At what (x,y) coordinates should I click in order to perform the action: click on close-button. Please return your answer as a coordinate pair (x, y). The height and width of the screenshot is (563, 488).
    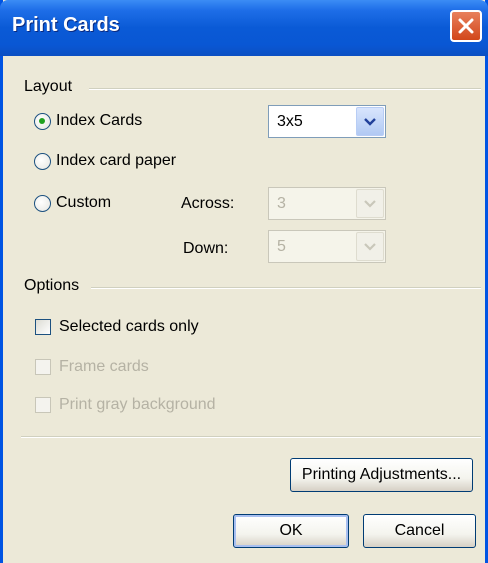
    Looking at the image, I should click on (466, 26).